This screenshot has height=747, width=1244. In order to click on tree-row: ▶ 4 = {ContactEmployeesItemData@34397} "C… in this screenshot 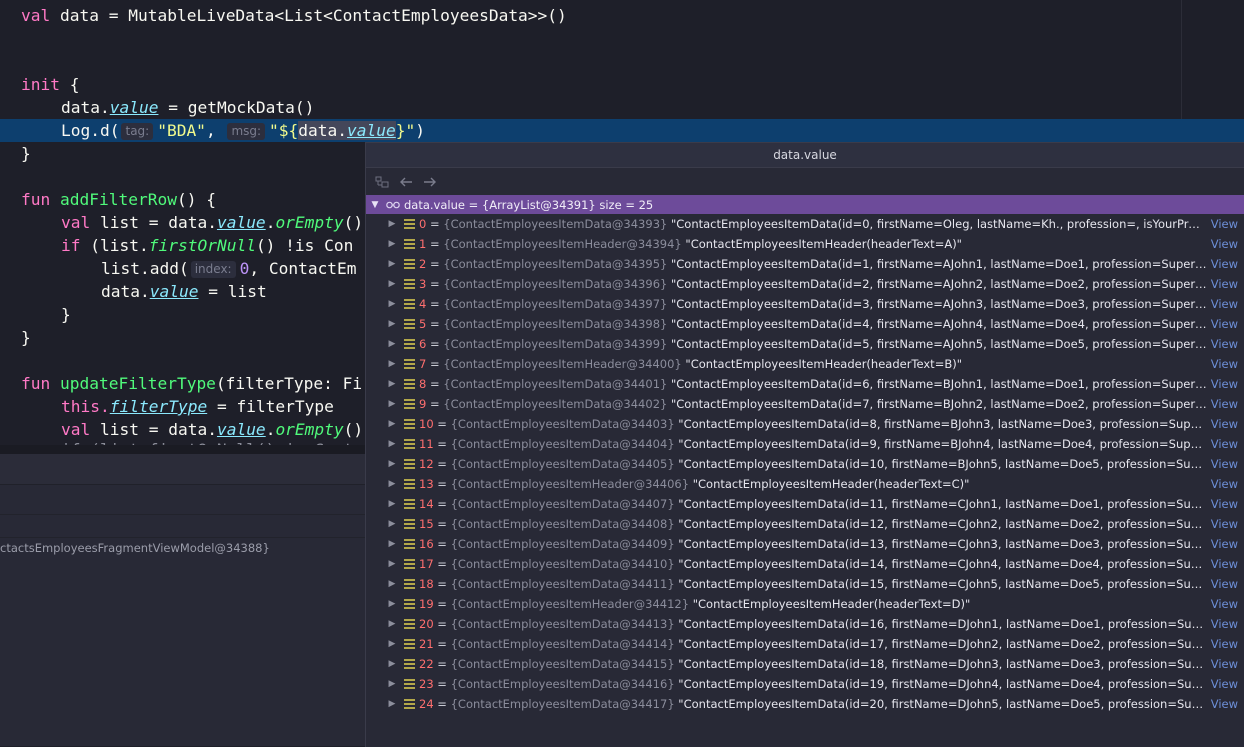, I will do `click(805, 304)`.